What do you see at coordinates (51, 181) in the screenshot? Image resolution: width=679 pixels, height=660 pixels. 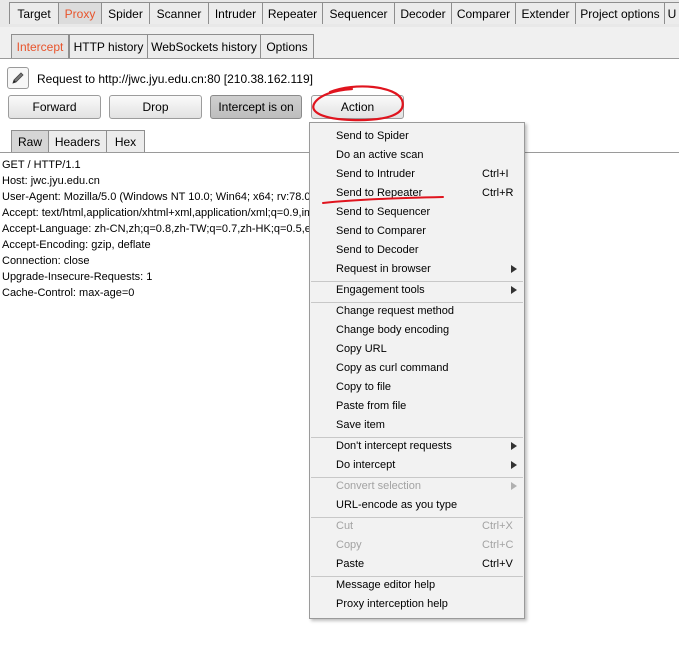 I see `request-line: Host: jwc.jyu.edu.cn` at bounding box center [51, 181].